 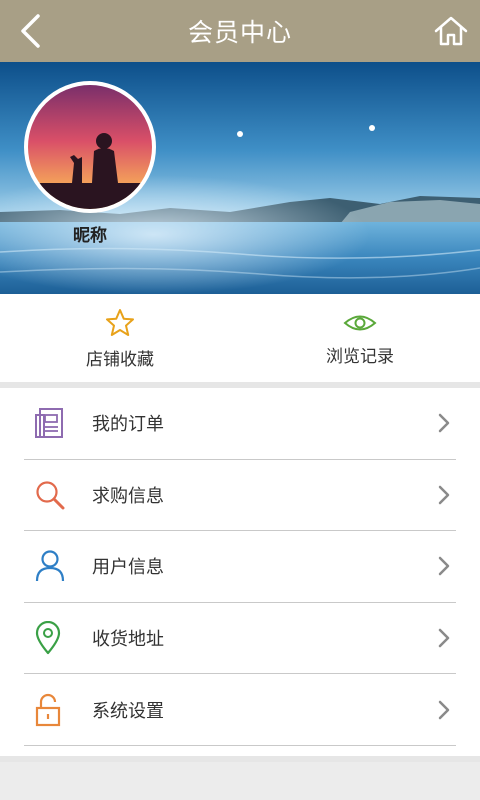 I want to click on location-pin-icon, so click(x=48, y=638).